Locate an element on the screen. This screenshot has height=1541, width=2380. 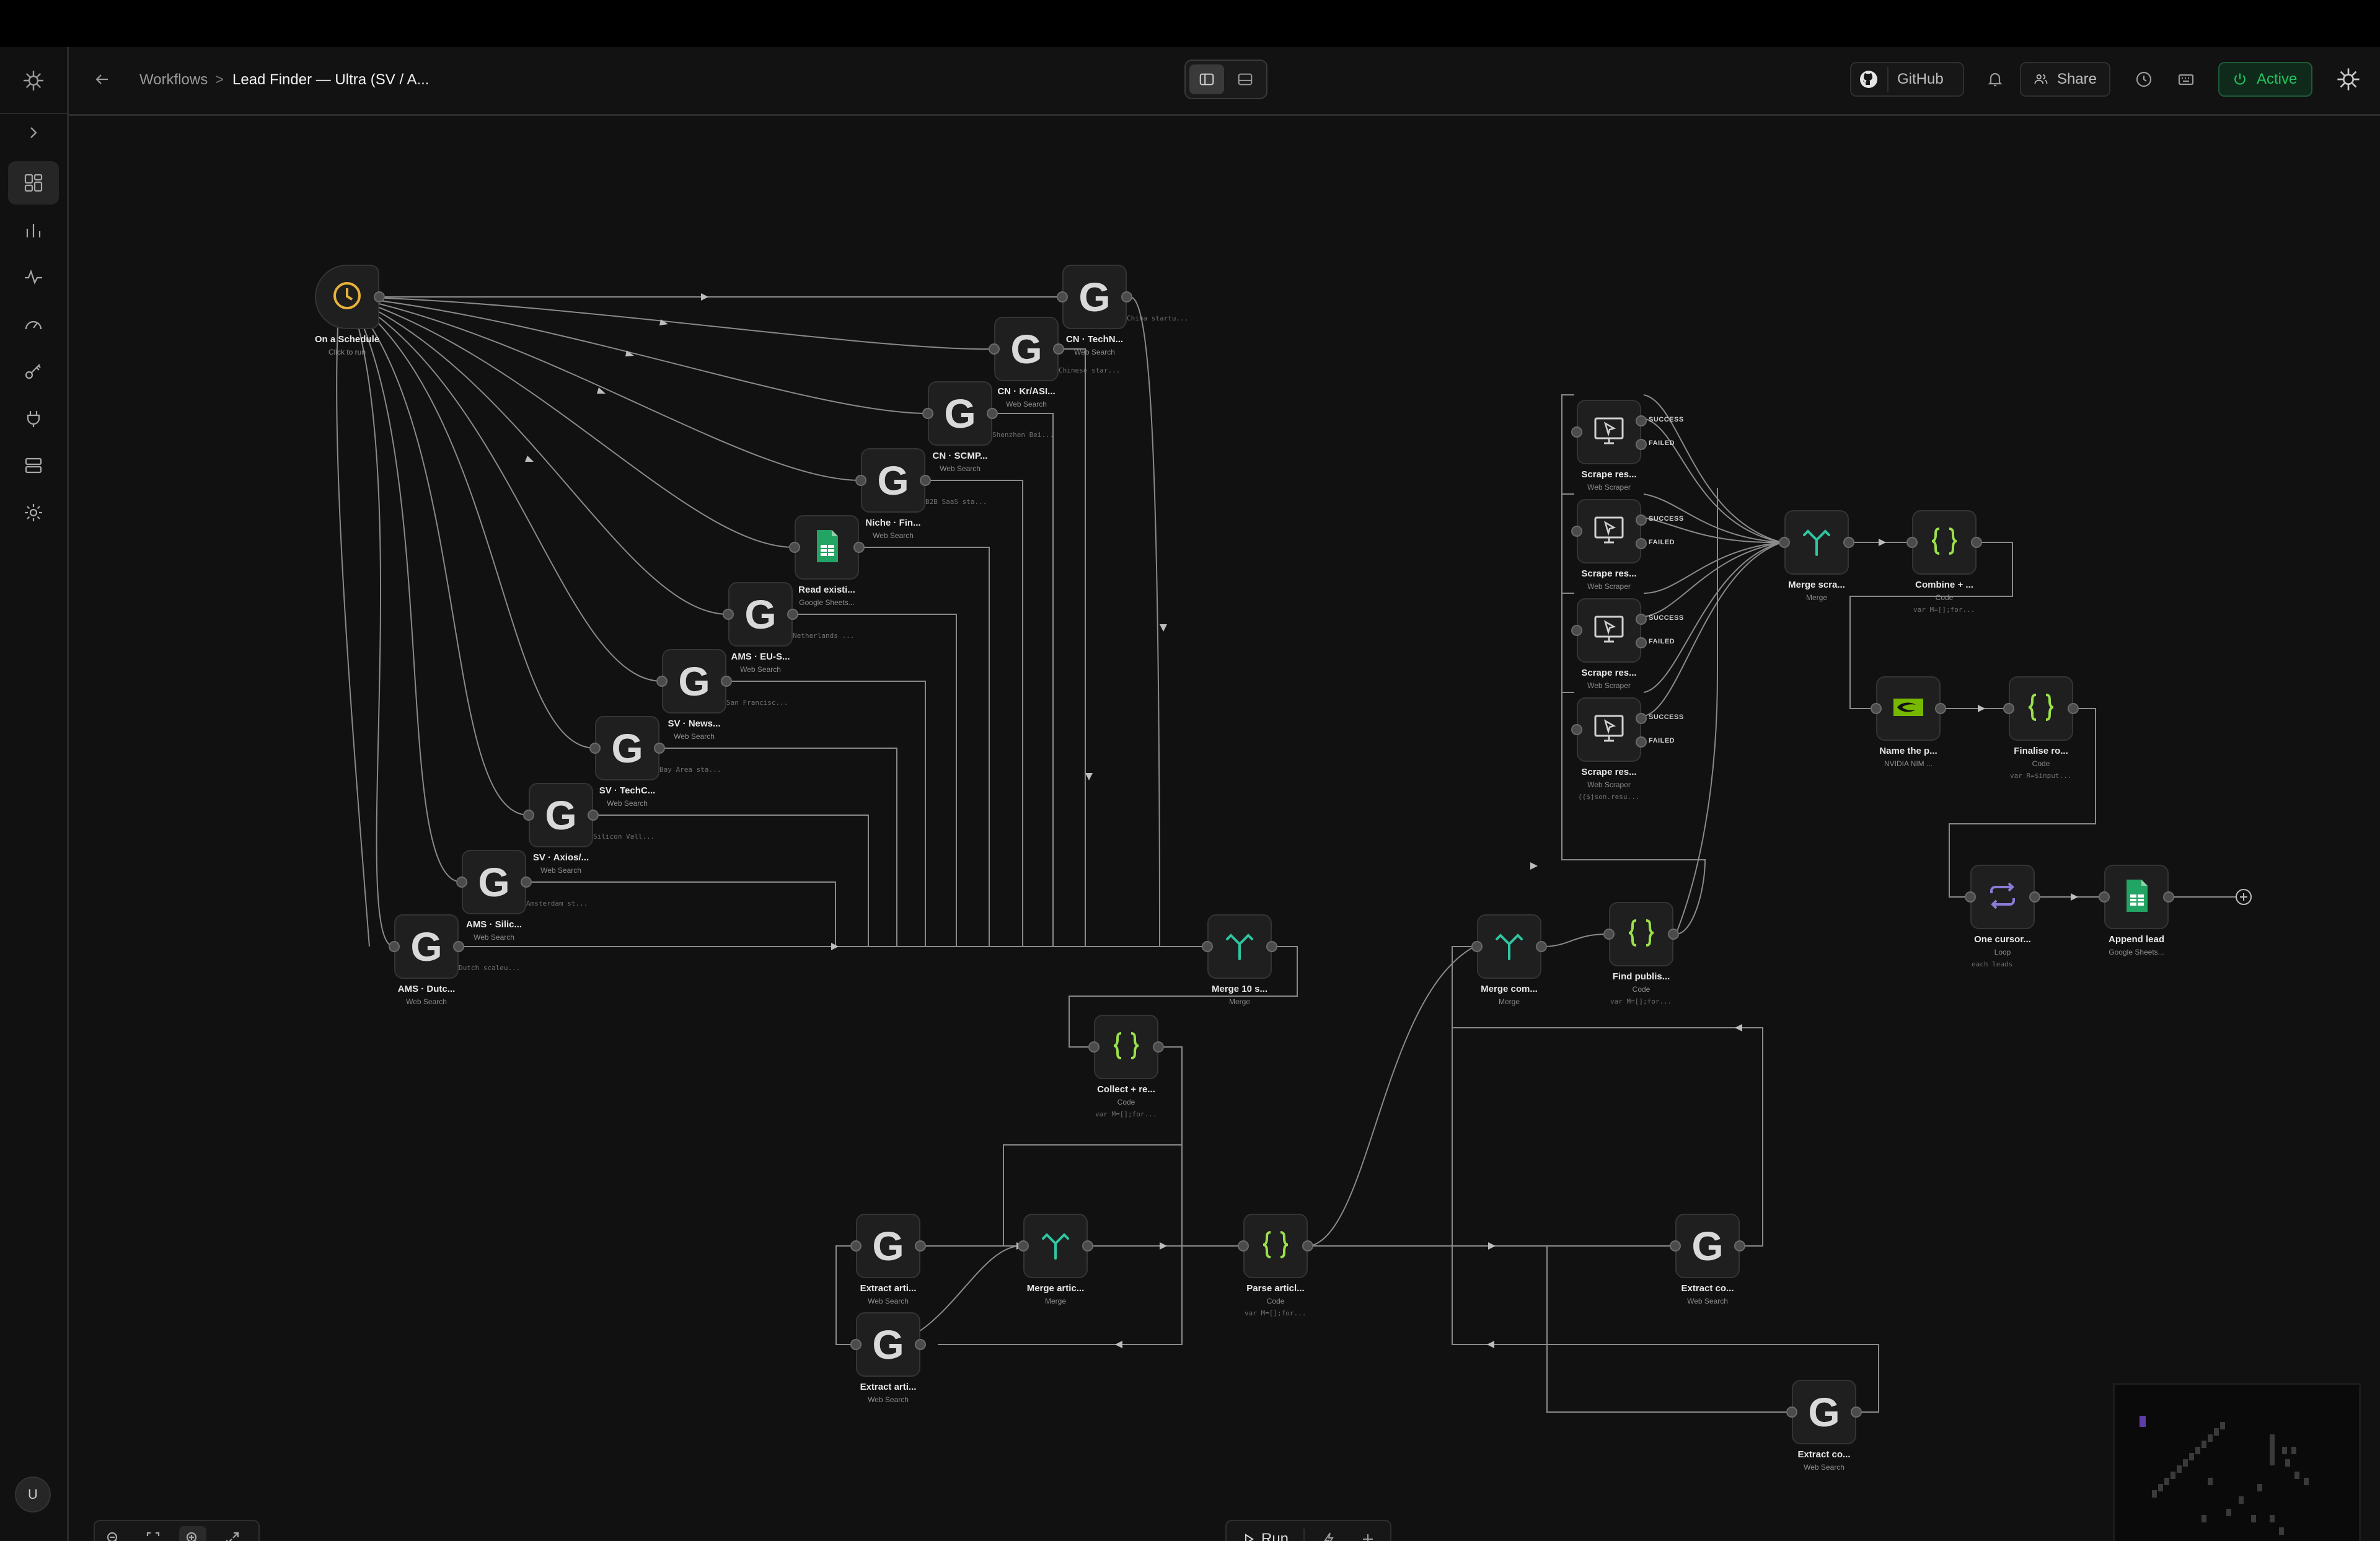
node-extract-art2: G is located at coordinates (888, 1344).